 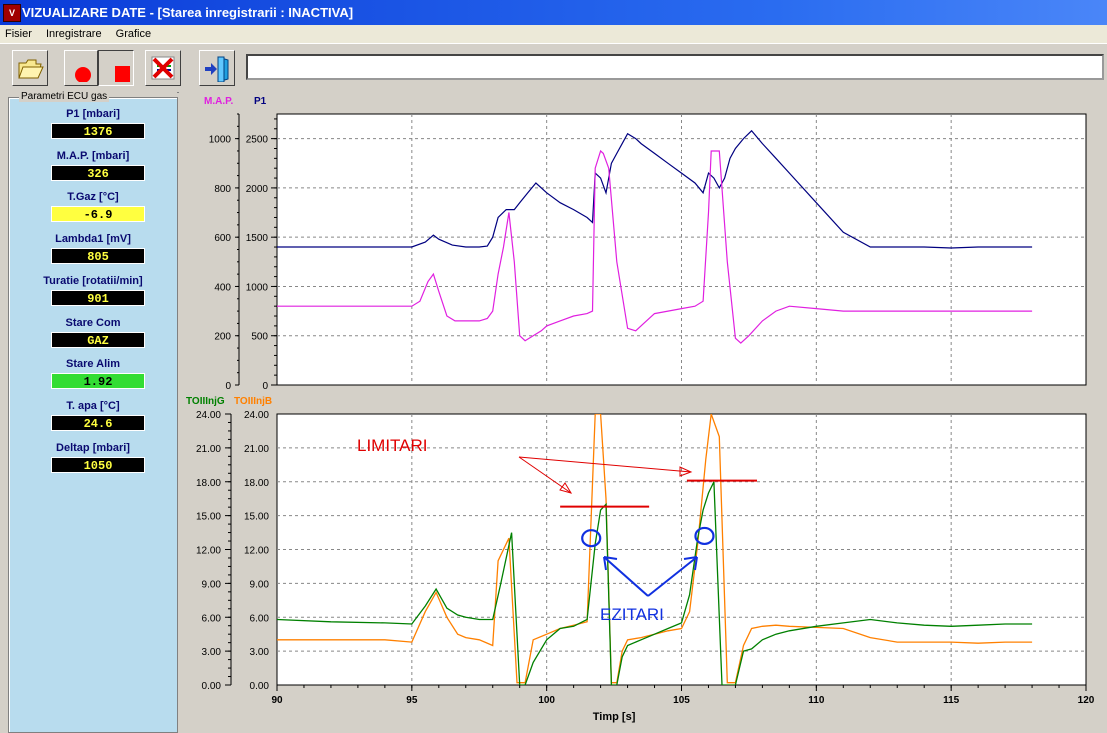 What do you see at coordinates (257, 287) in the screenshot?
I see `y-right-tick-label: 1000` at bounding box center [257, 287].